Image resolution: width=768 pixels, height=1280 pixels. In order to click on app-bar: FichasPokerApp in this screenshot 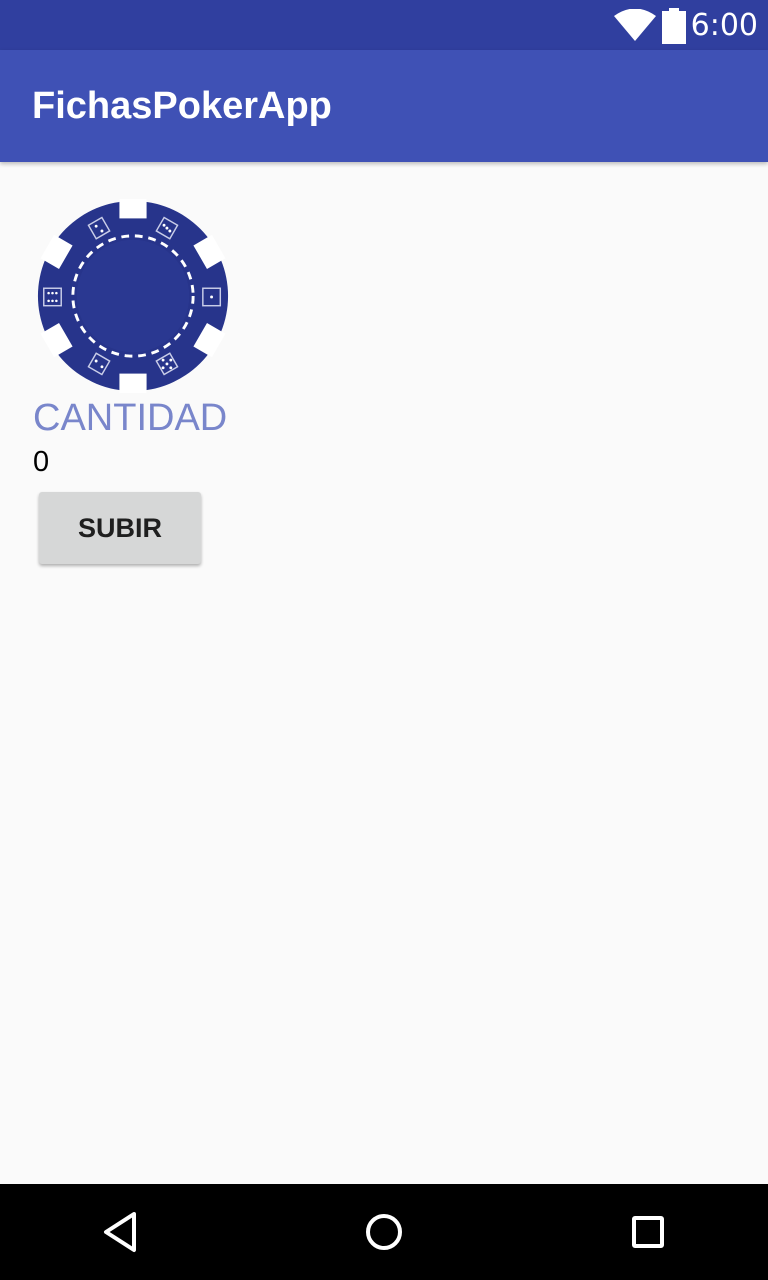, I will do `click(384, 106)`.